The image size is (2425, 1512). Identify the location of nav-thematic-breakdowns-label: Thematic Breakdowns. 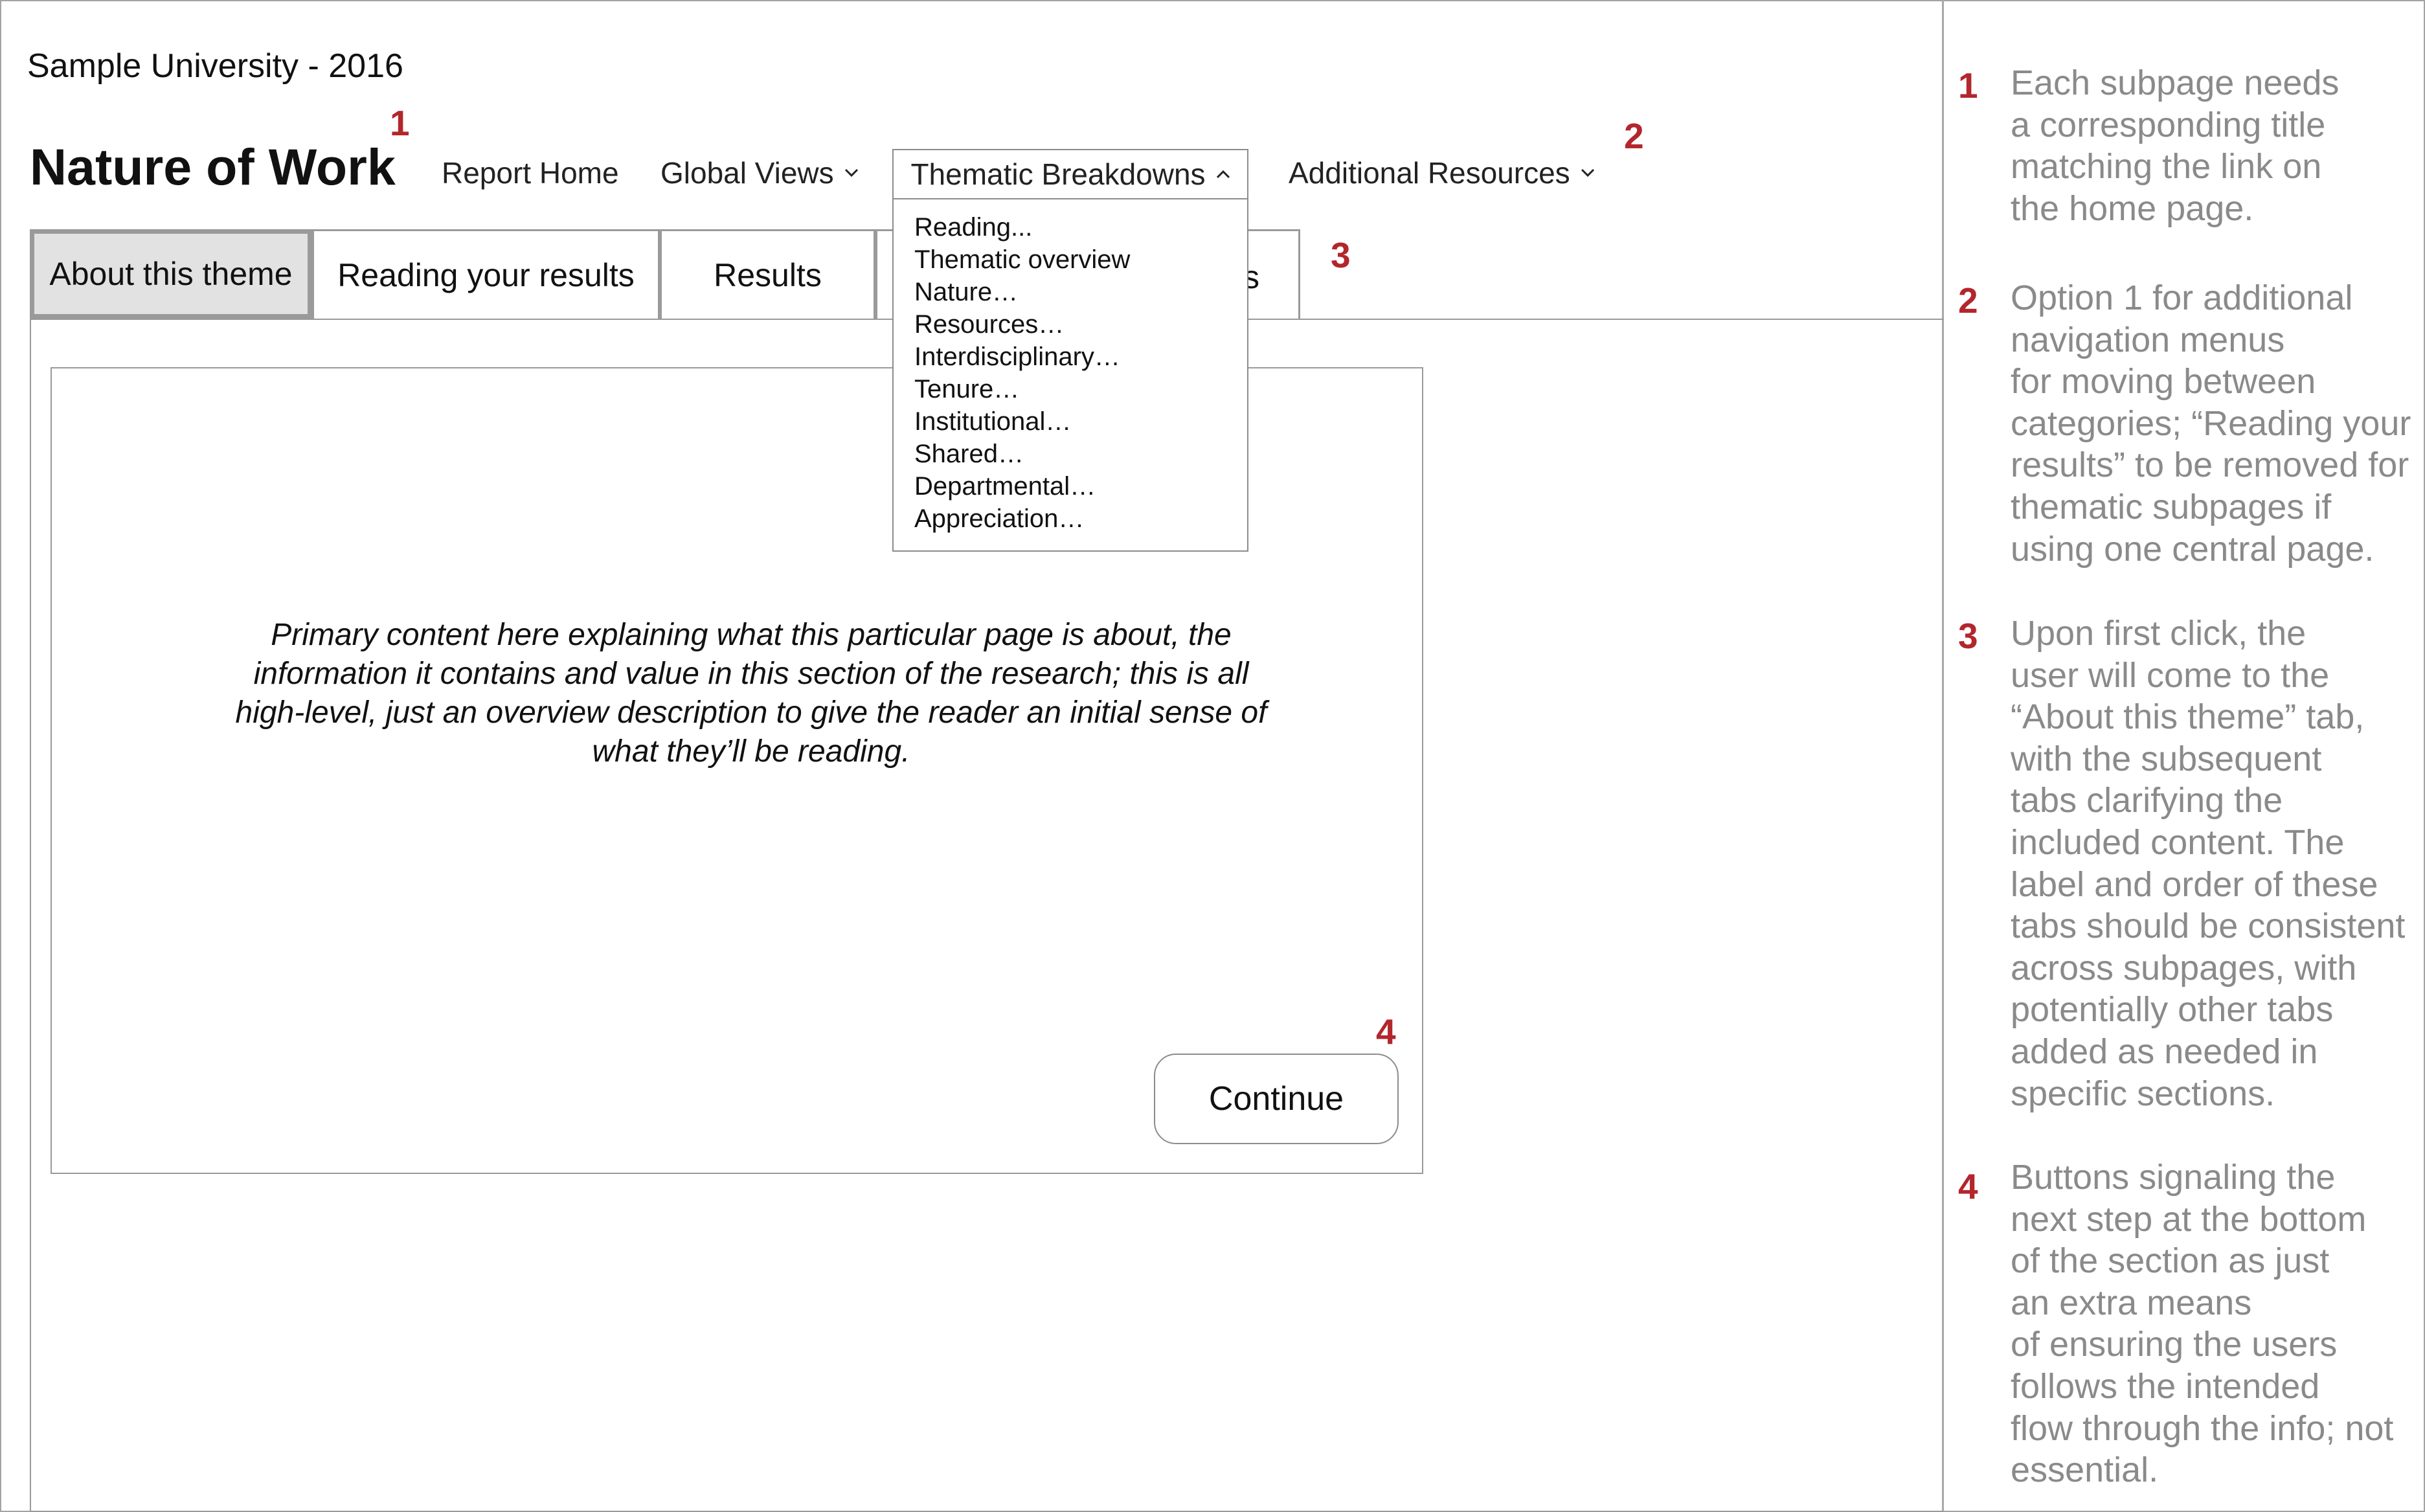
(1058, 174).